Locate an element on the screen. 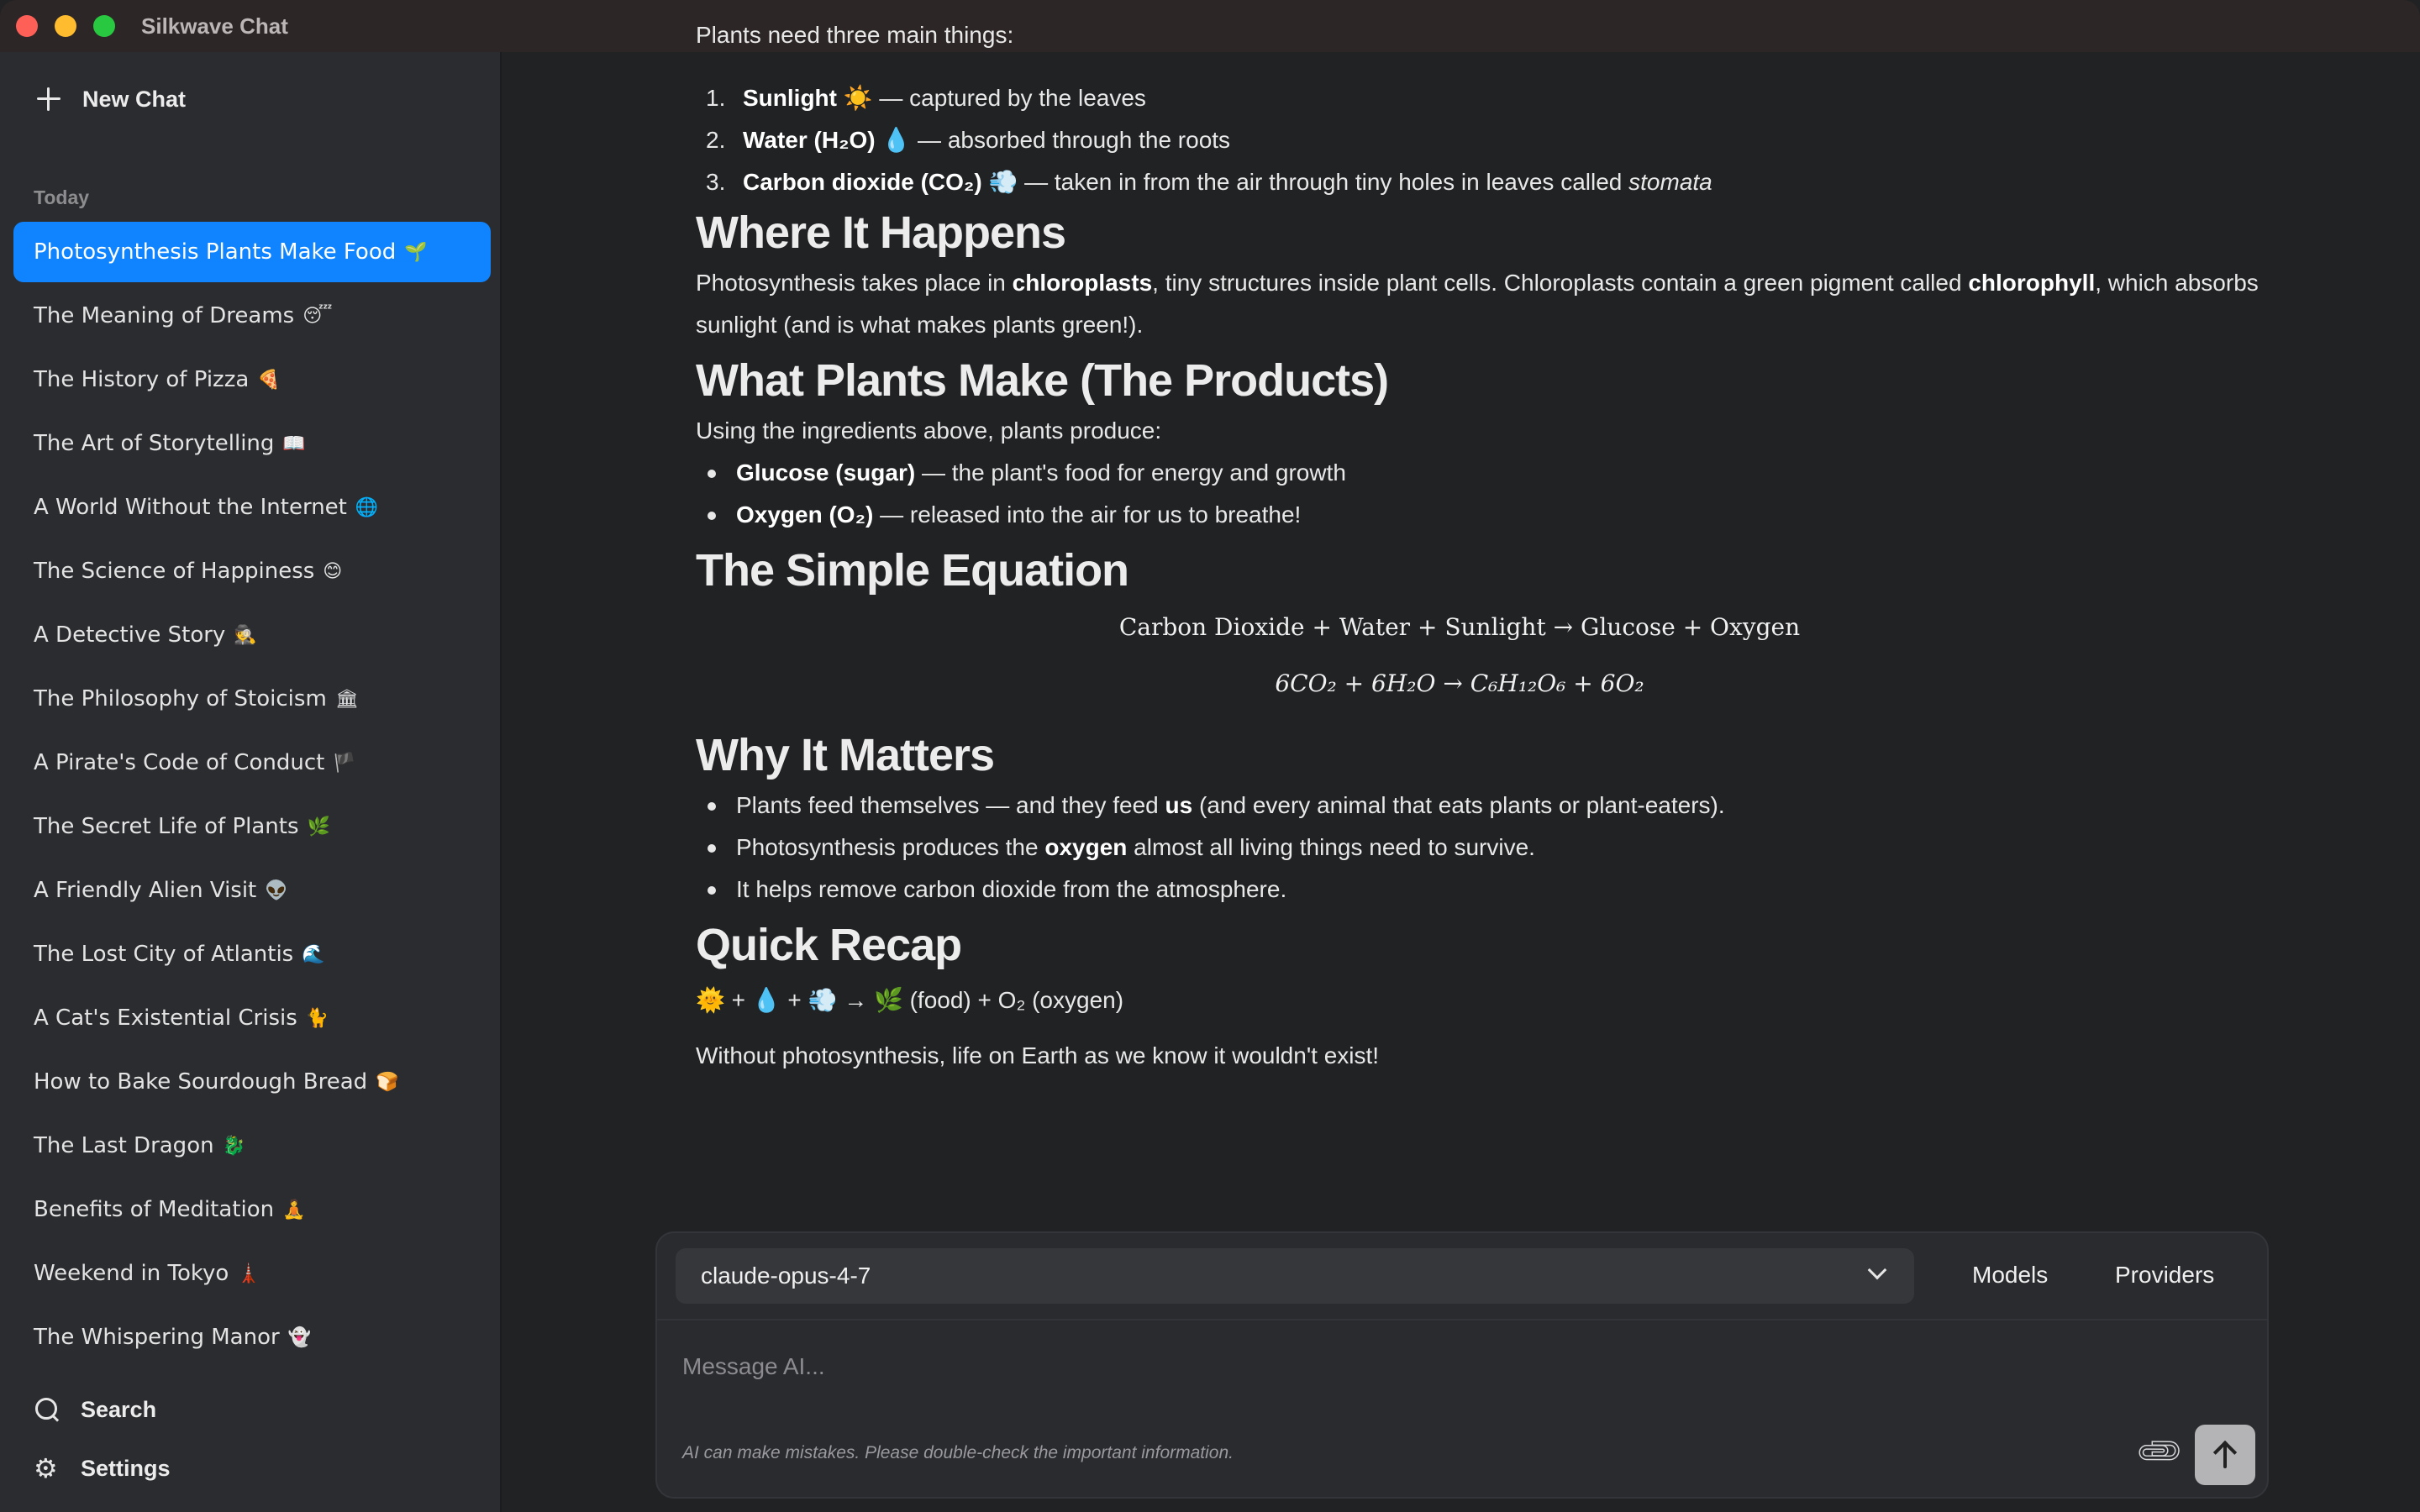 The width and height of the screenshot is (2420, 1512). model-select: claude-opus-4-7 is located at coordinates (1295, 1276).